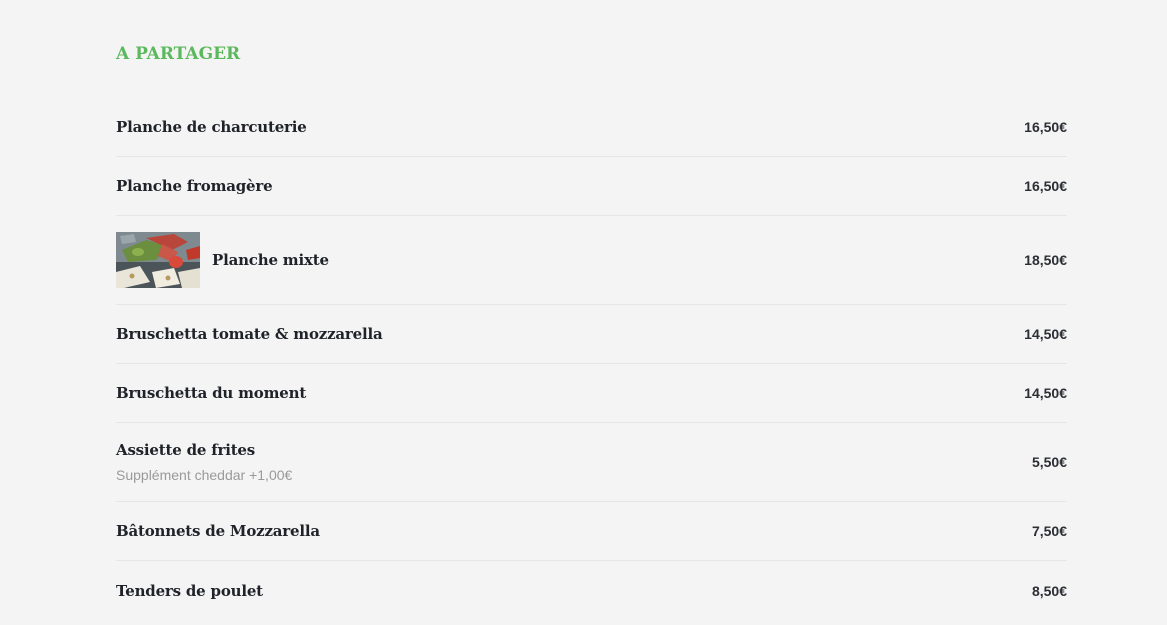 This screenshot has height=625, width=1167. I want to click on item-info: Planche mixte, so click(222, 260).